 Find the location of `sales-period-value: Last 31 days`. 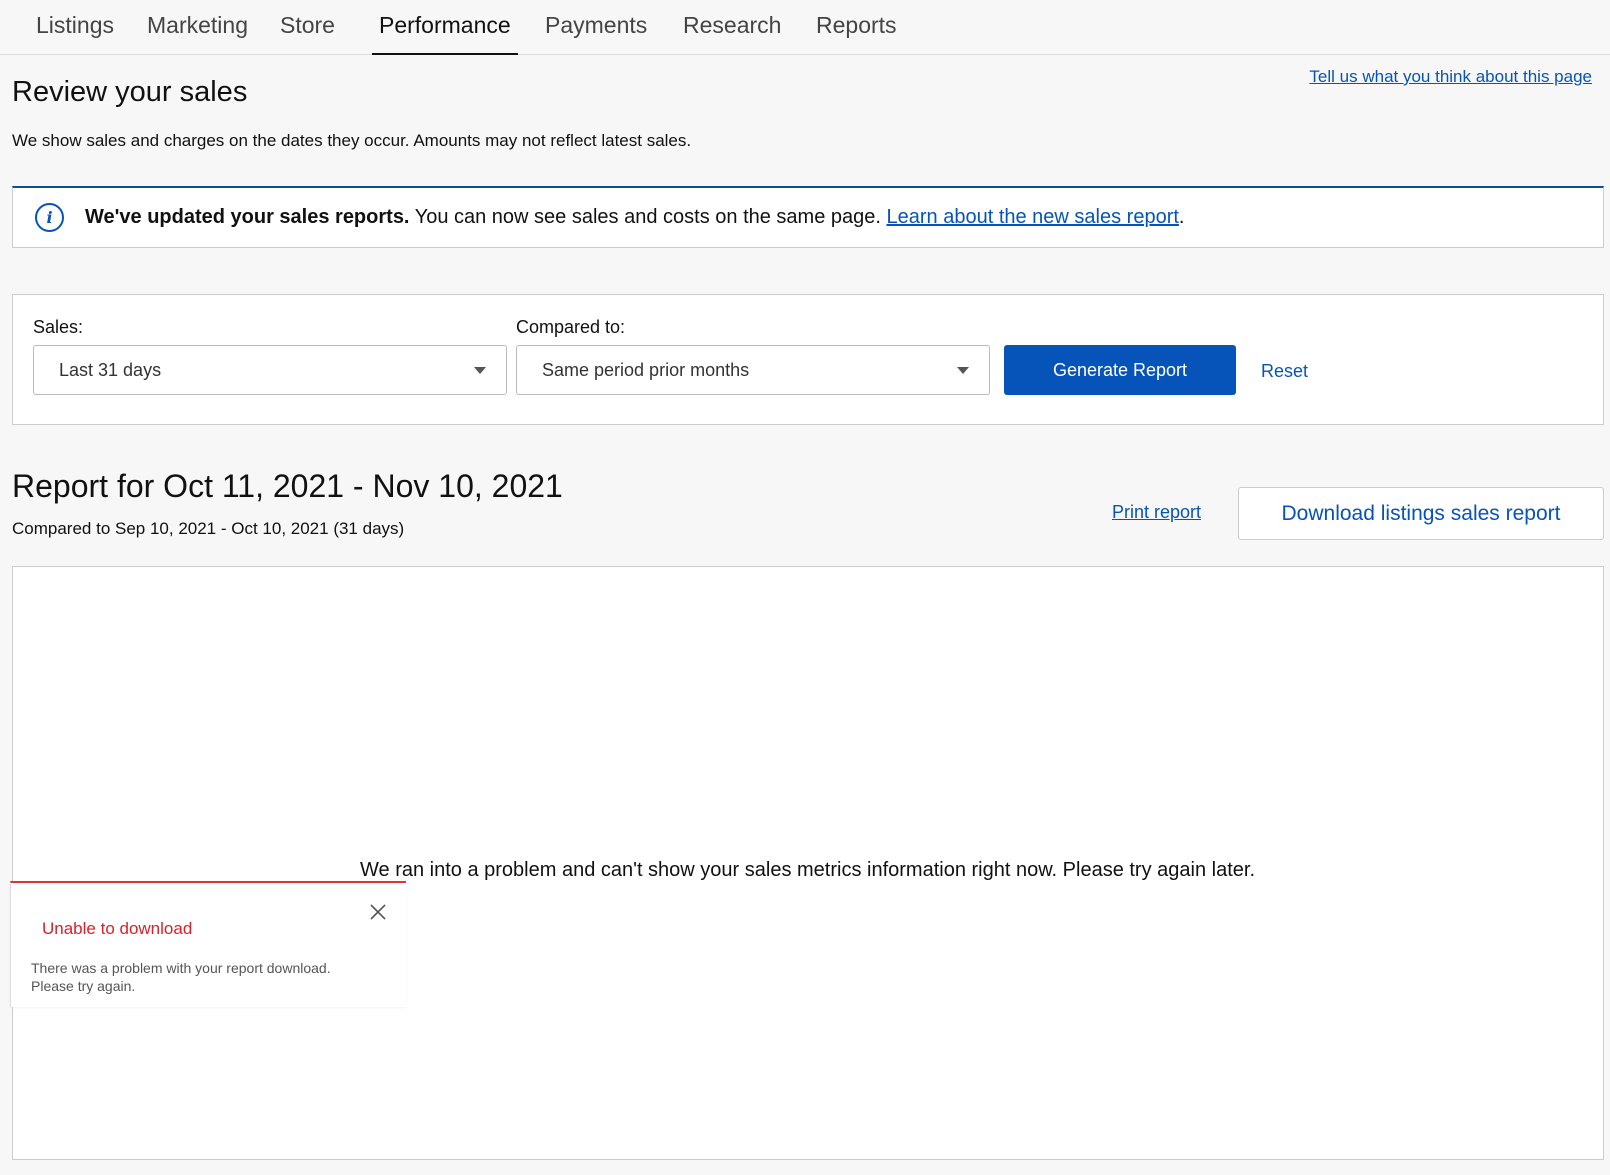

sales-period-value: Last 31 days is located at coordinates (110, 369).